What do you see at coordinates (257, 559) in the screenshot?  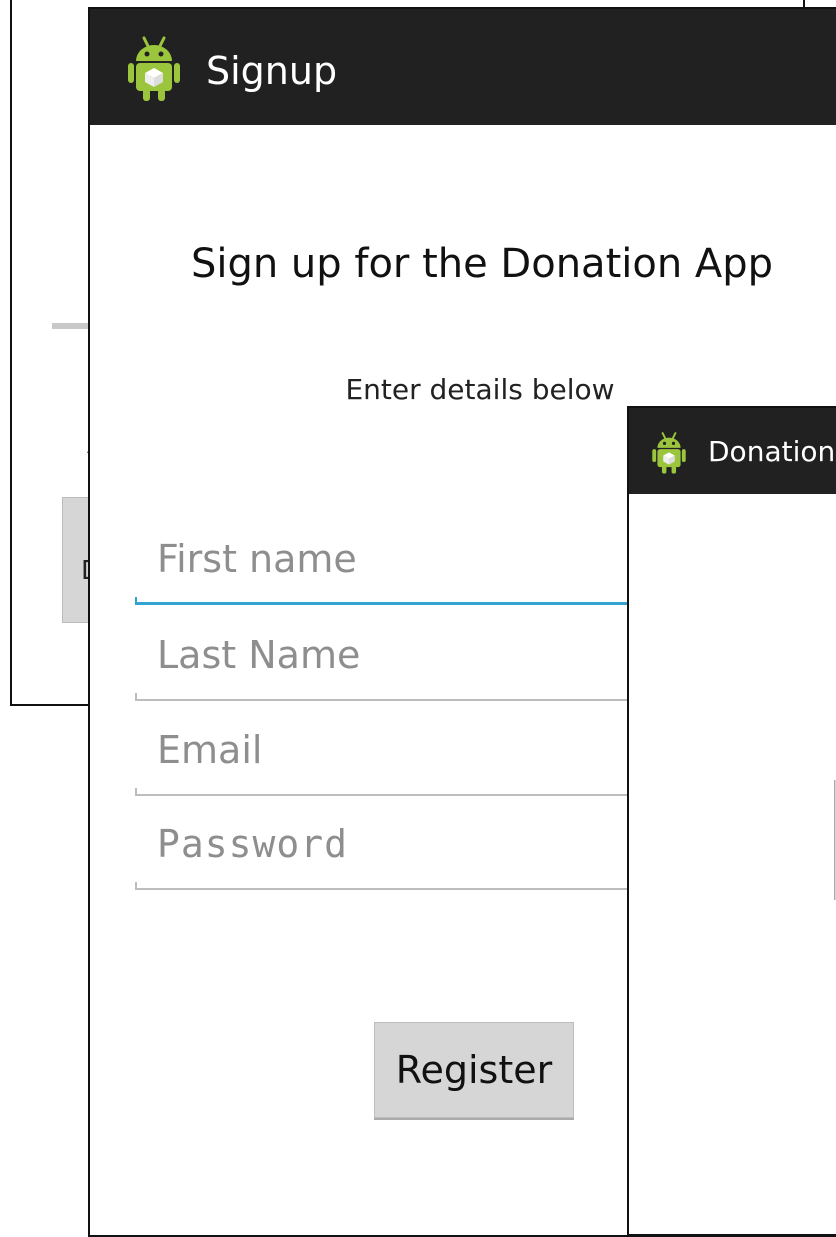 I see `first-name-placeholder: First name` at bounding box center [257, 559].